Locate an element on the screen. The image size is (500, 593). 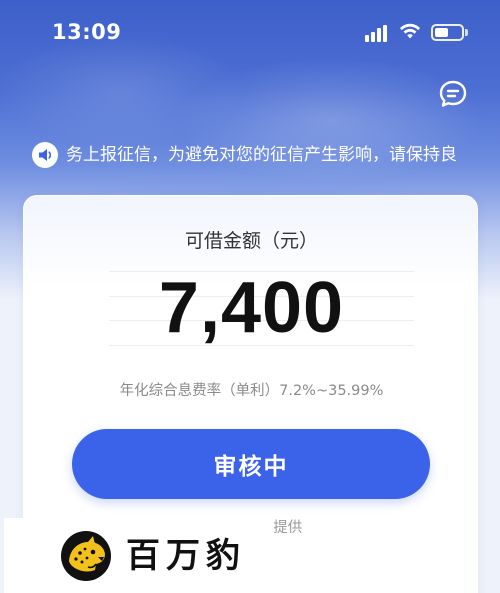
battery-icon is located at coordinates (447, 32).